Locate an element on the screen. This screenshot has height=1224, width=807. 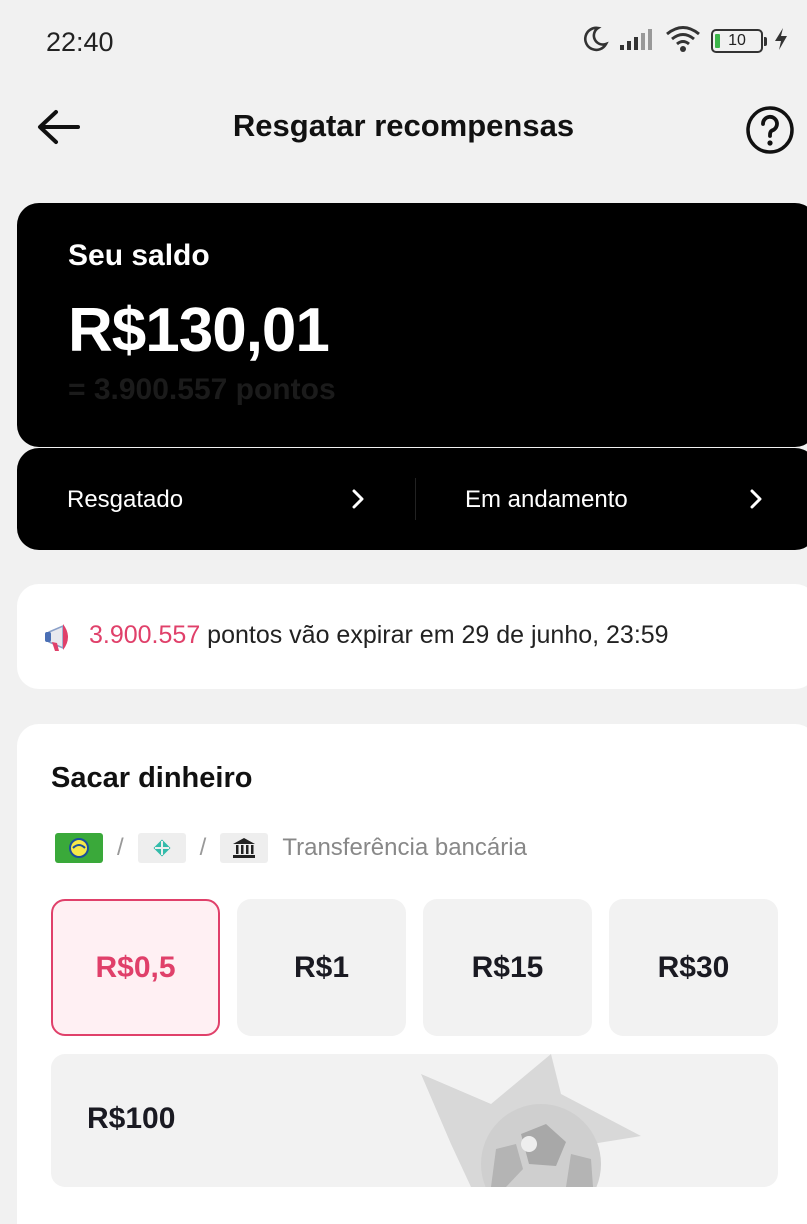
battery-icon: 10 is located at coordinates (739, 41).